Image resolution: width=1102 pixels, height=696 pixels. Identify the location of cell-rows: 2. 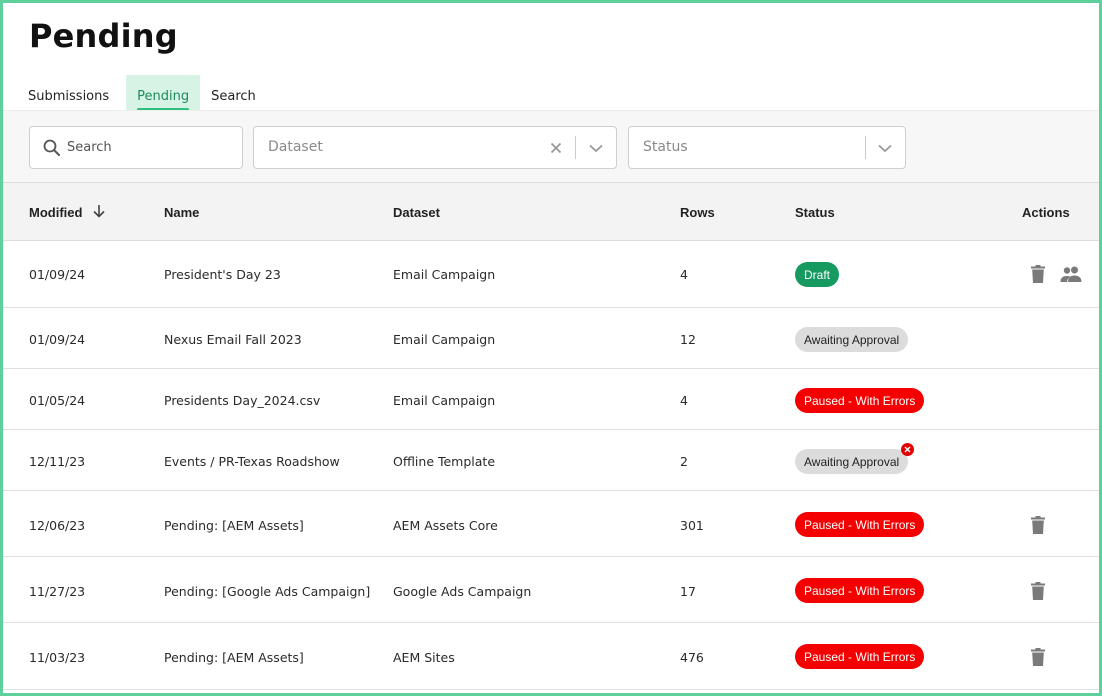
(684, 461).